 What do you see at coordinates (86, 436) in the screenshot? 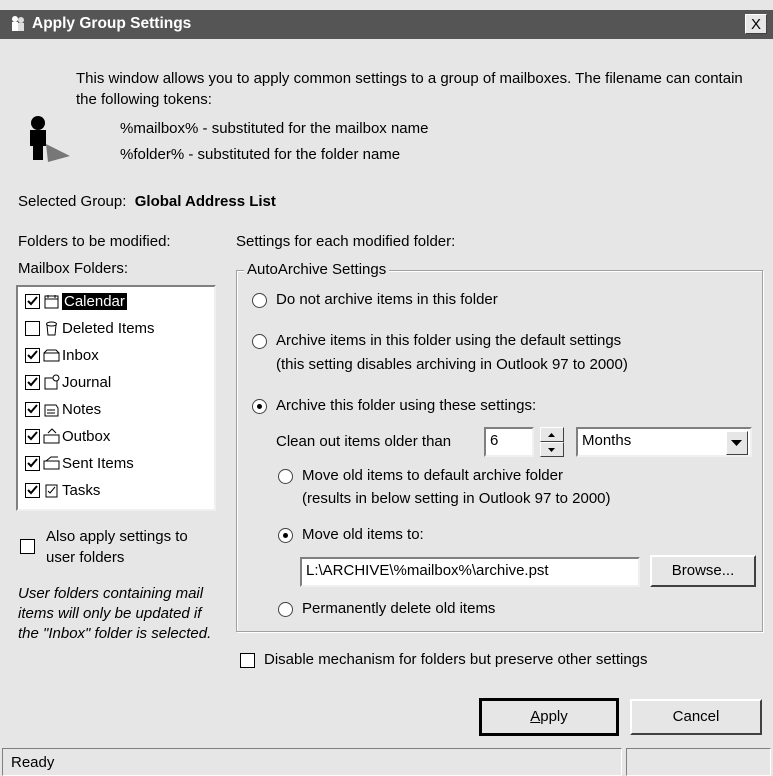
I see `folder-label: Outbox` at bounding box center [86, 436].